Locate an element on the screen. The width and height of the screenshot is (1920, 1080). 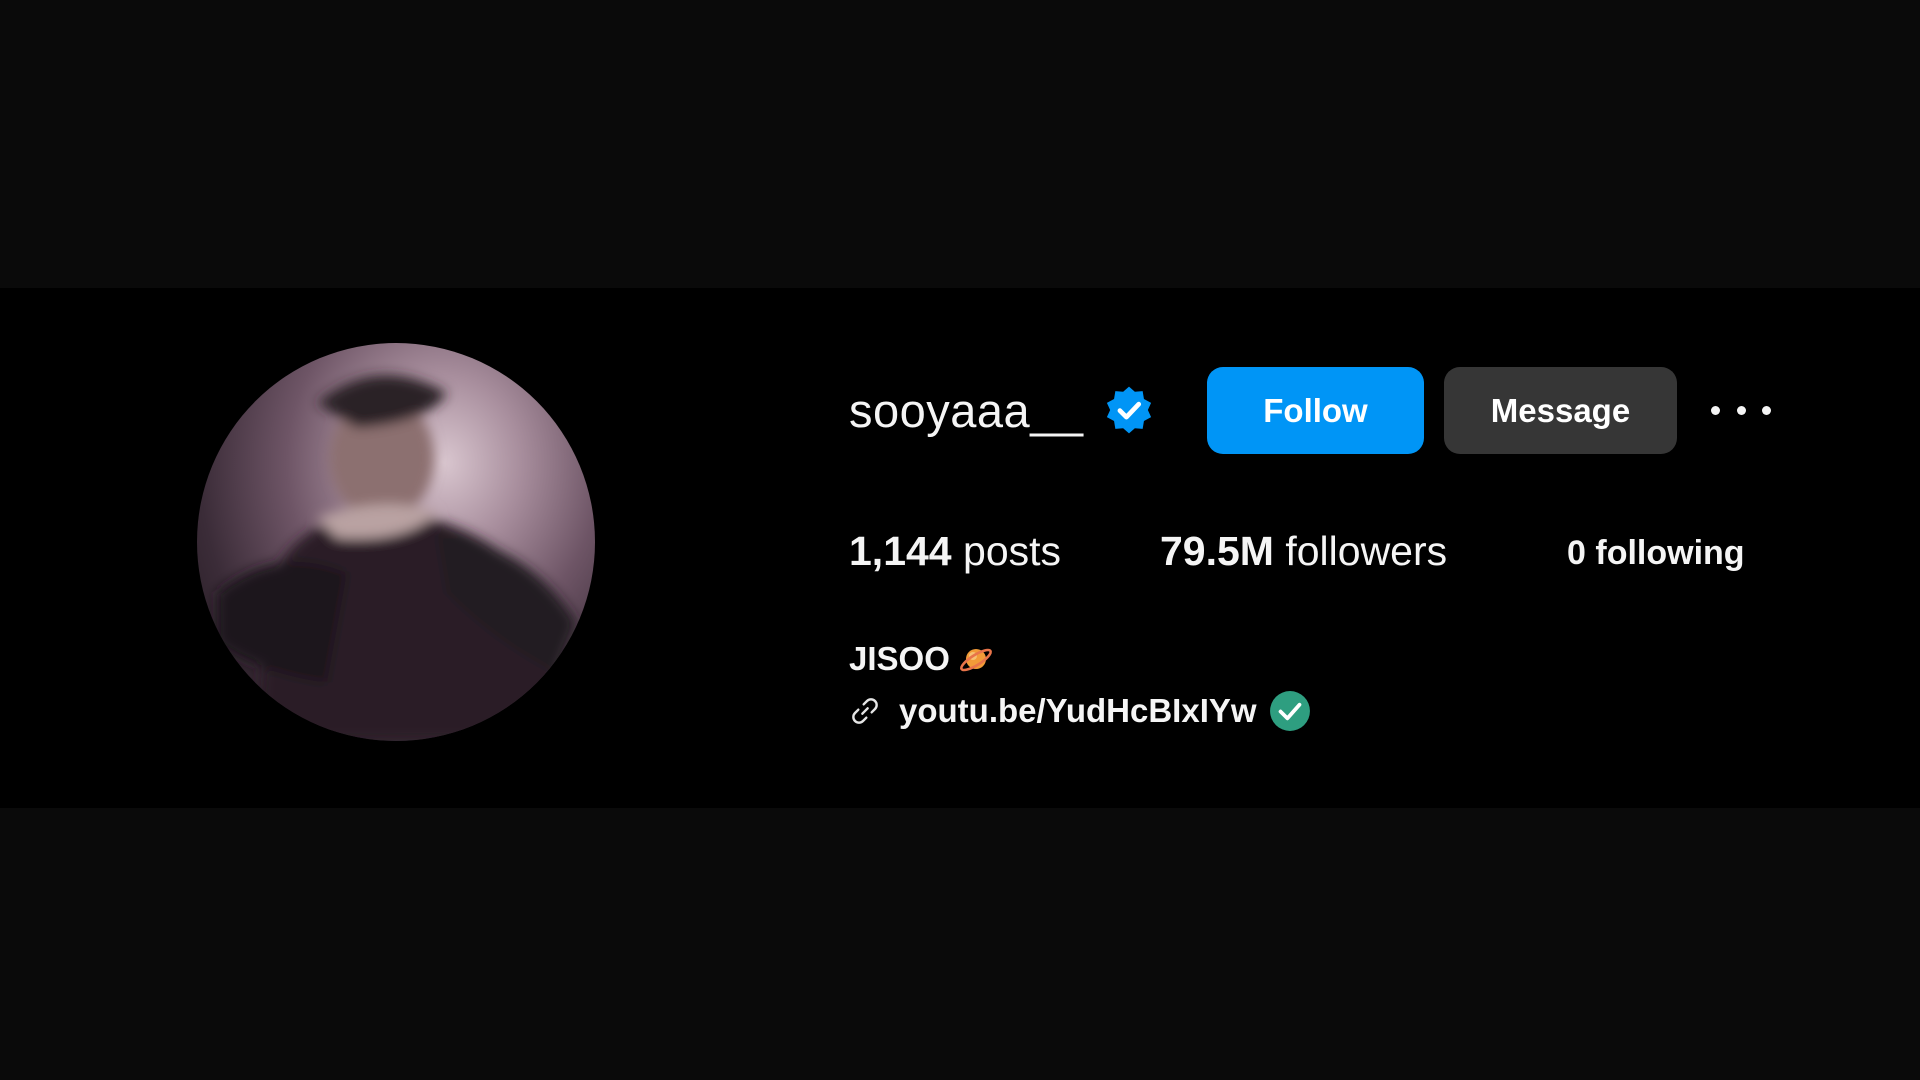
more-options-icon is located at coordinates (1741, 410).